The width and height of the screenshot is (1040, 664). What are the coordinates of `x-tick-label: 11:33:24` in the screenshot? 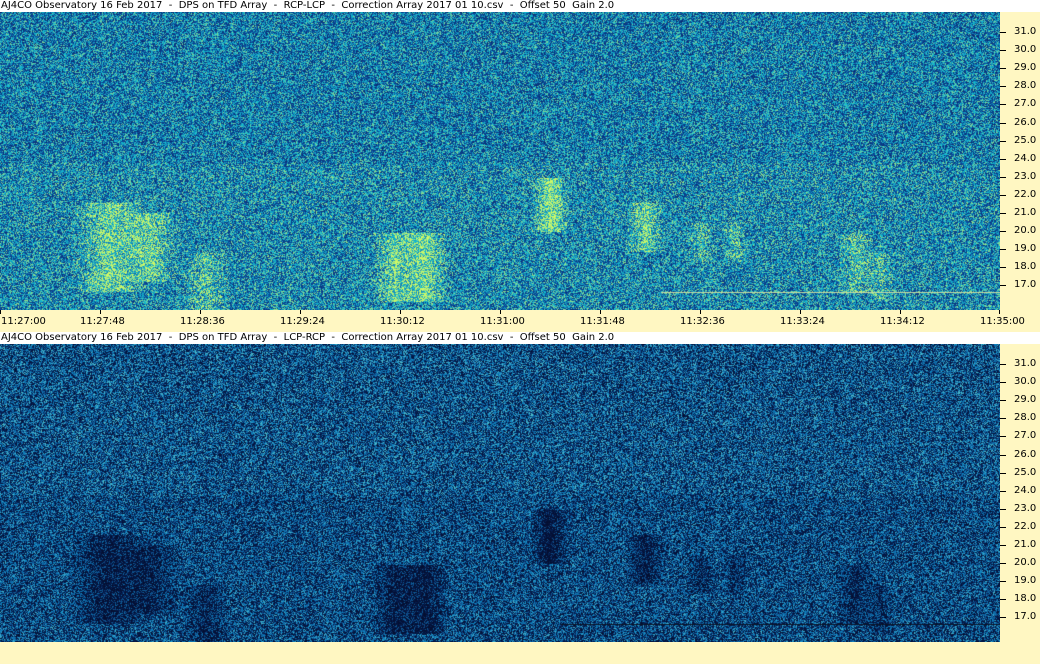 It's located at (802, 321).